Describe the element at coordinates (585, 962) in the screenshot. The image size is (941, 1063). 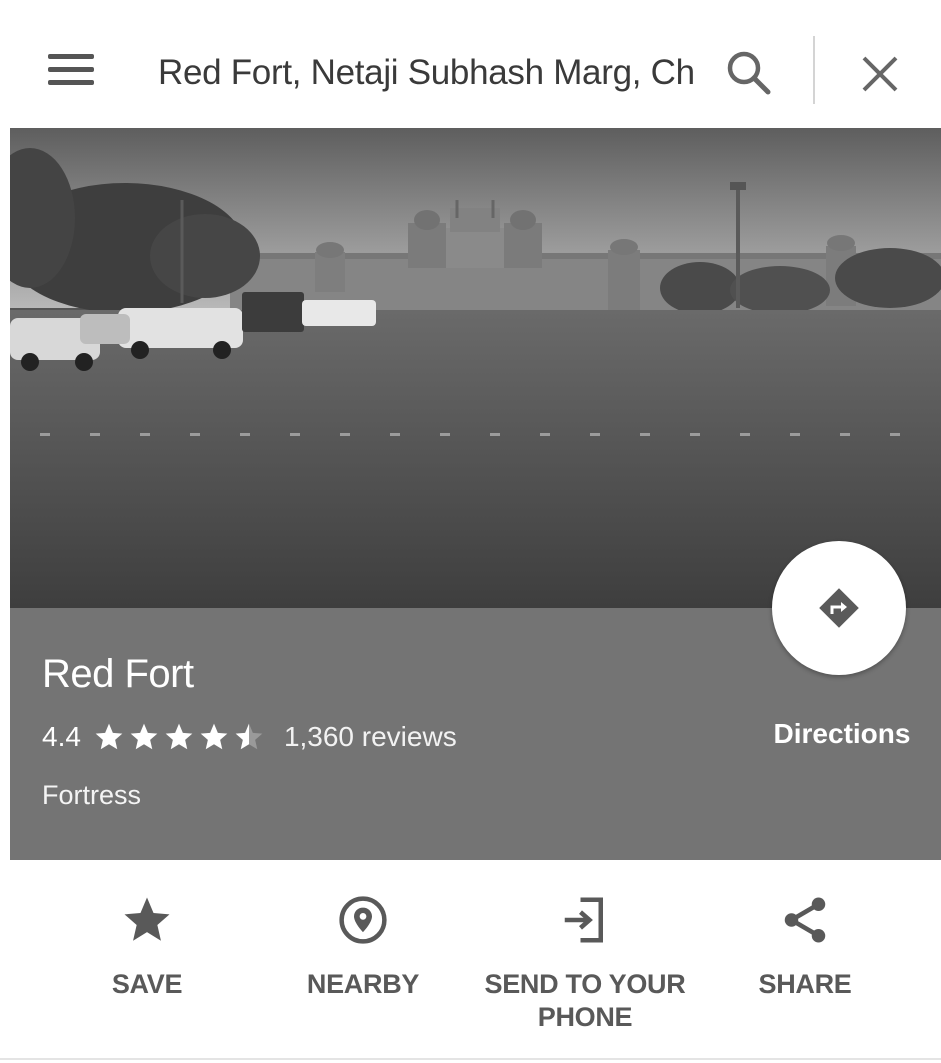
I see `send-to-phone-button: SEND TO YOUR PHONE` at that location.